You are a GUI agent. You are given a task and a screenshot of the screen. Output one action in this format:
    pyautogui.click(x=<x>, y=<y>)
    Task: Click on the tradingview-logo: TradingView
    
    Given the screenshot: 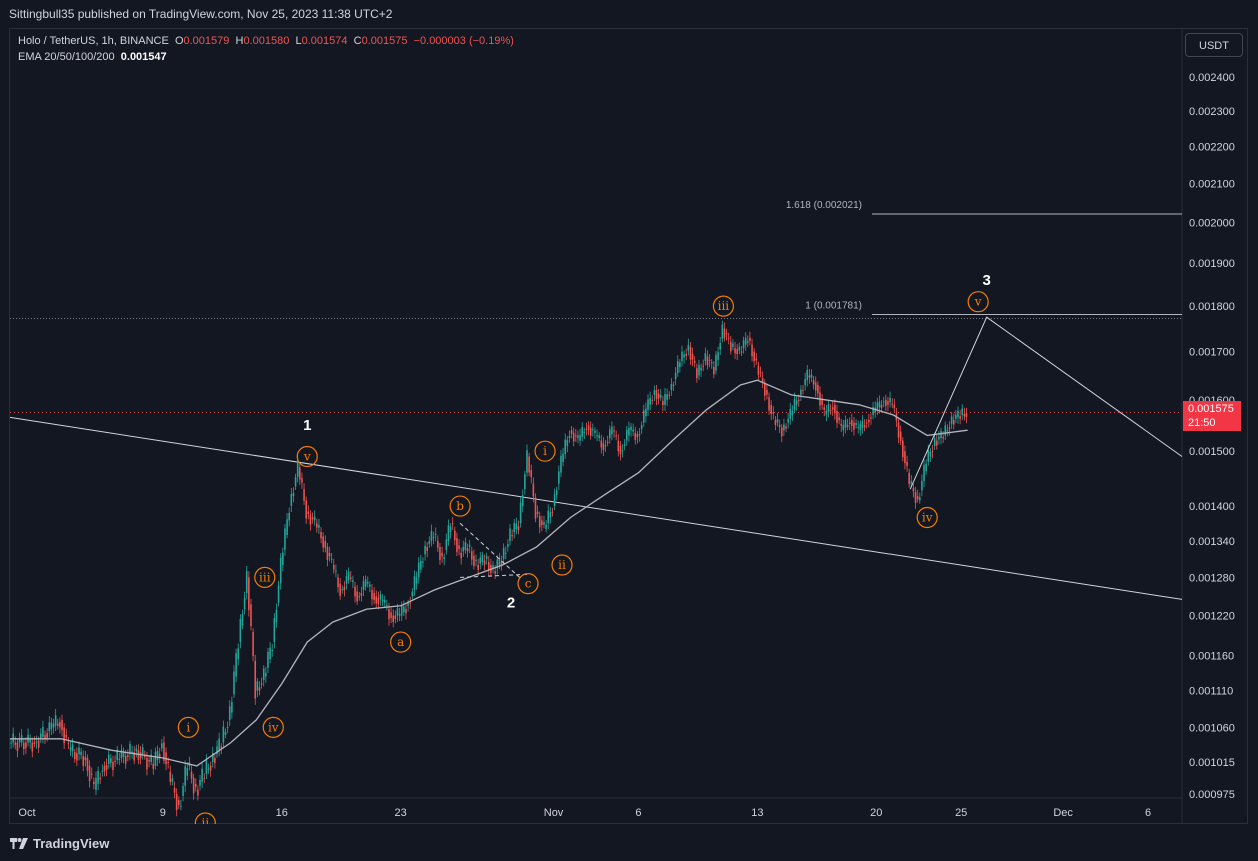 What is the action you would take?
    pyautogui.click(x=59, y=843)
    